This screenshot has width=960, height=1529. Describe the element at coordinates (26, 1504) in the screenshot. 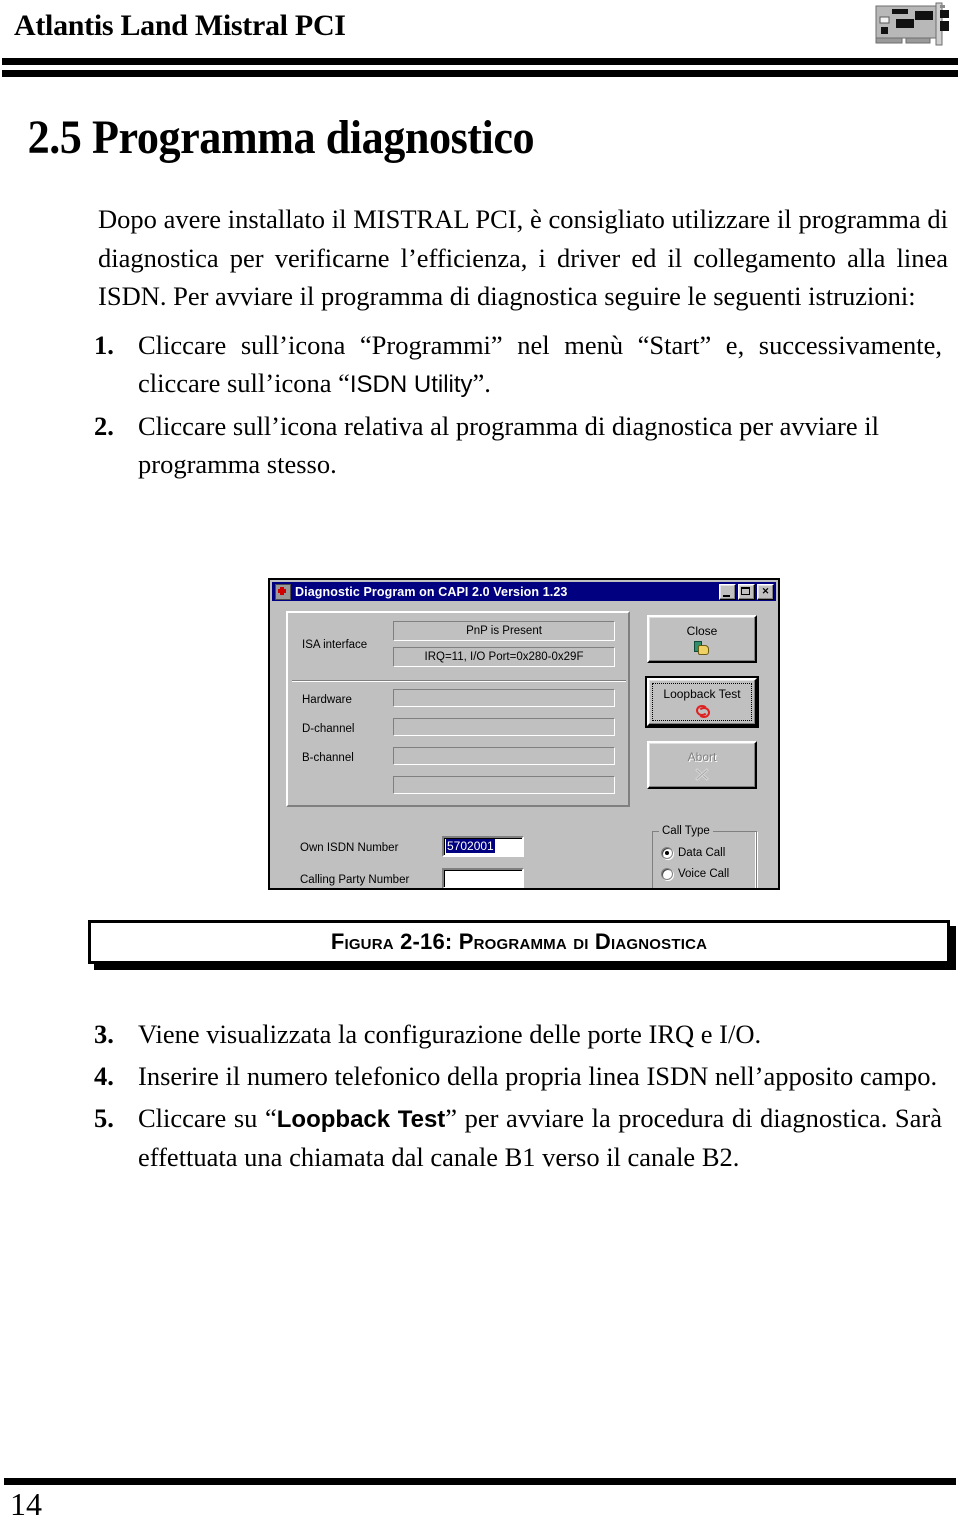

I see `page-number: 14` at that location.